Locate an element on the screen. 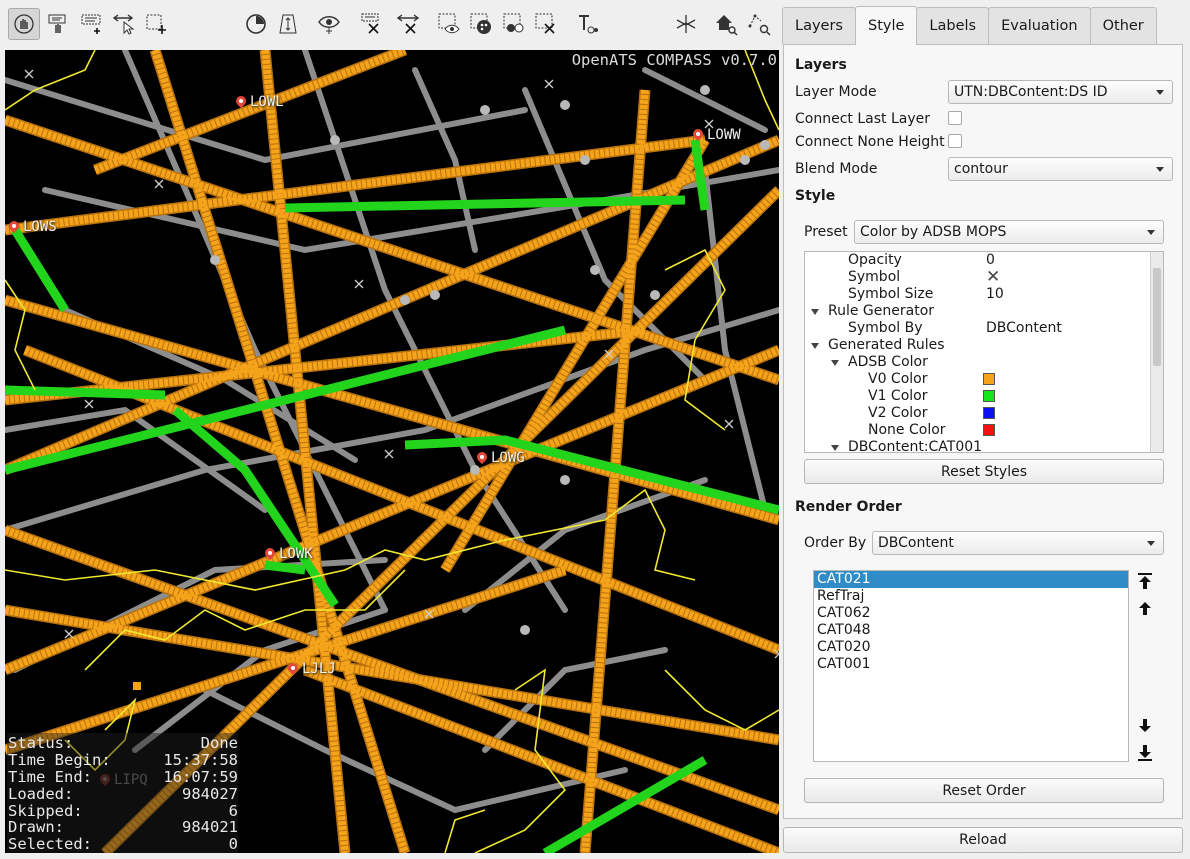 The image size is (1190, 859). fit-zoom-tool-button is located at coordinates (759, 24).